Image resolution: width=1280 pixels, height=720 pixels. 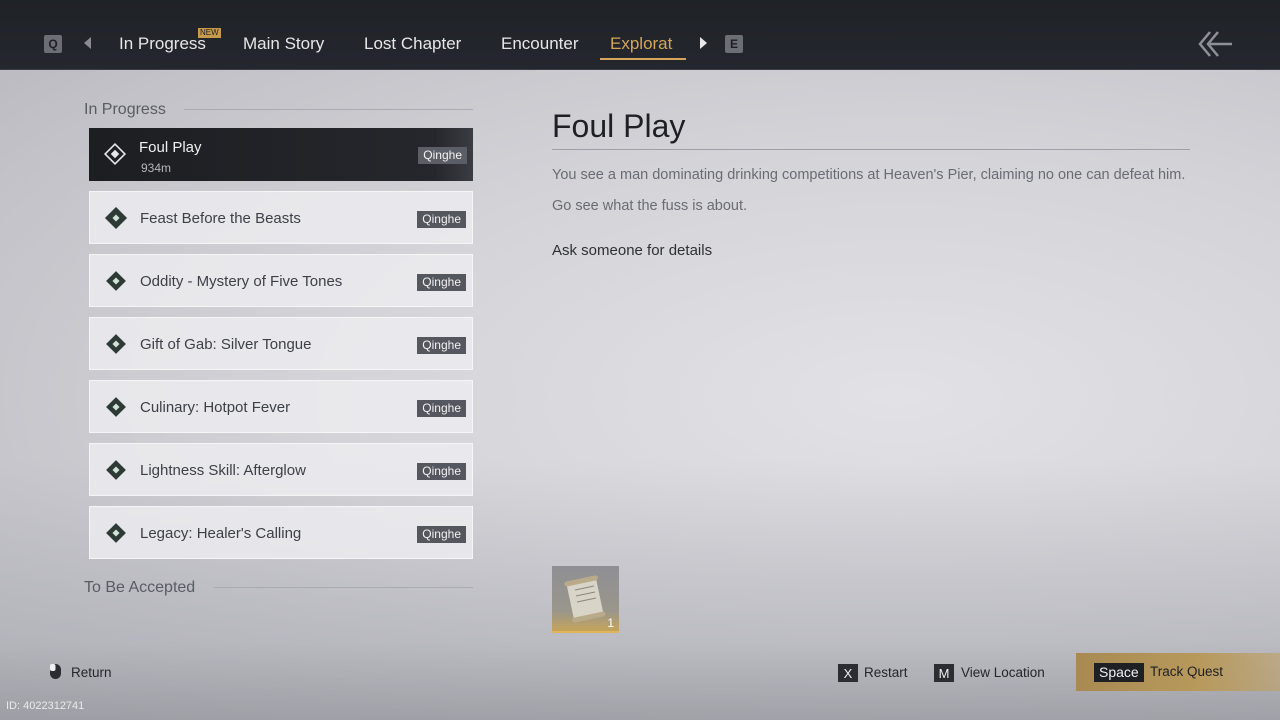 I want to click on reward-count: 1, so click(x=610, y=623).